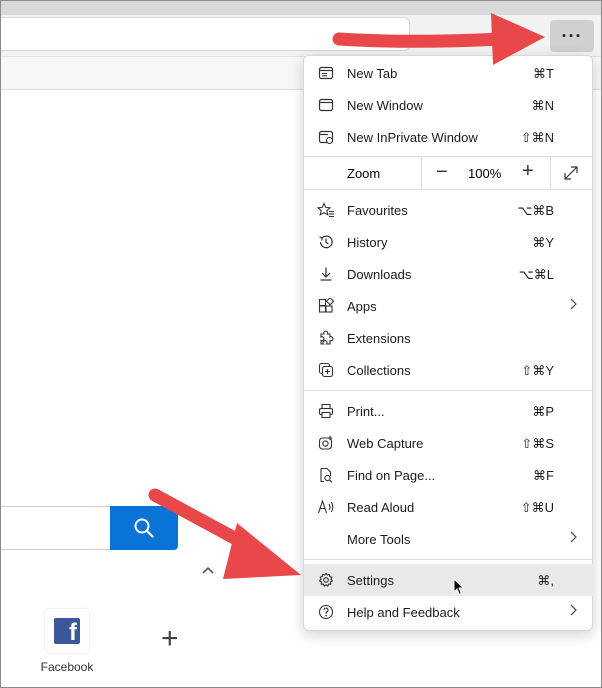 Image resolution: width=602 pixels, height=688 pixels. I want to click on menu-item-favourites: Favourites ⌥⌘B, so click(449, 210).